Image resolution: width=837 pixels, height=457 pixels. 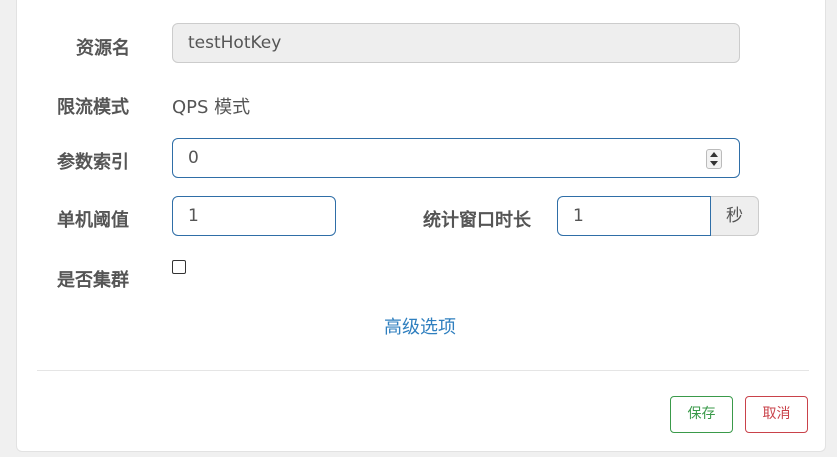 What do you see at coordinates (103, 48) in the screenshot?
I see `resource-name-label: 资源名` at bounding box center [103, 48].